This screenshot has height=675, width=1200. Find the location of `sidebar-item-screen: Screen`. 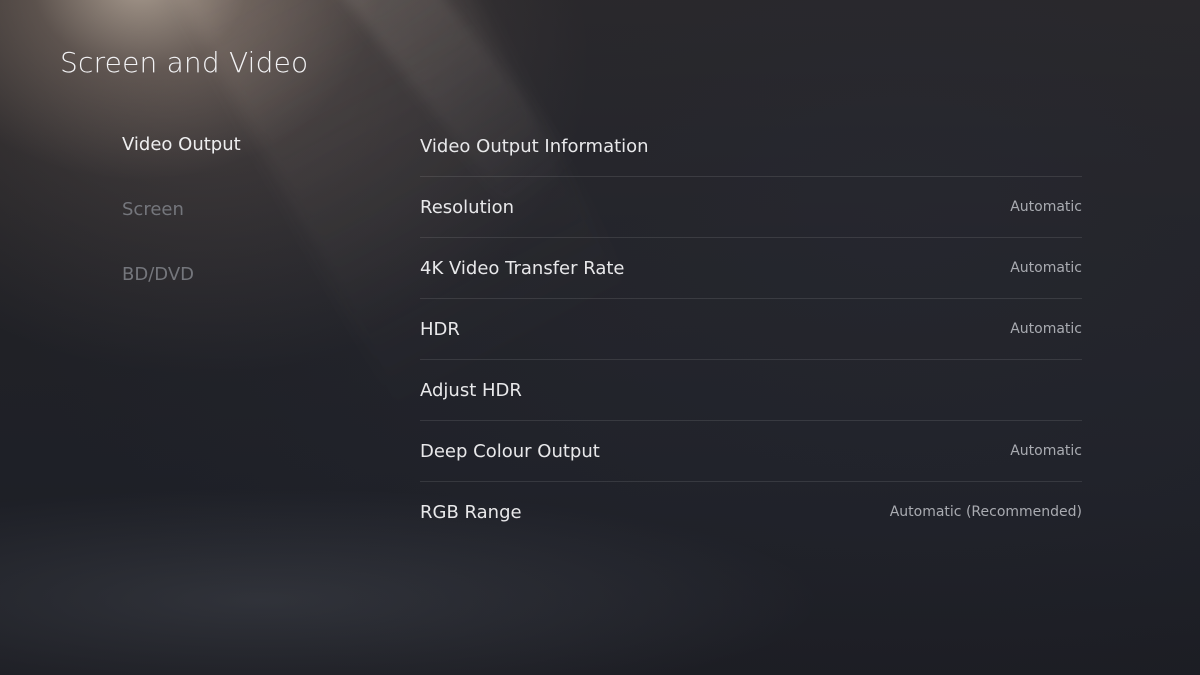

sidebar-item-screen: Screen is located at coordinates (242, 225).